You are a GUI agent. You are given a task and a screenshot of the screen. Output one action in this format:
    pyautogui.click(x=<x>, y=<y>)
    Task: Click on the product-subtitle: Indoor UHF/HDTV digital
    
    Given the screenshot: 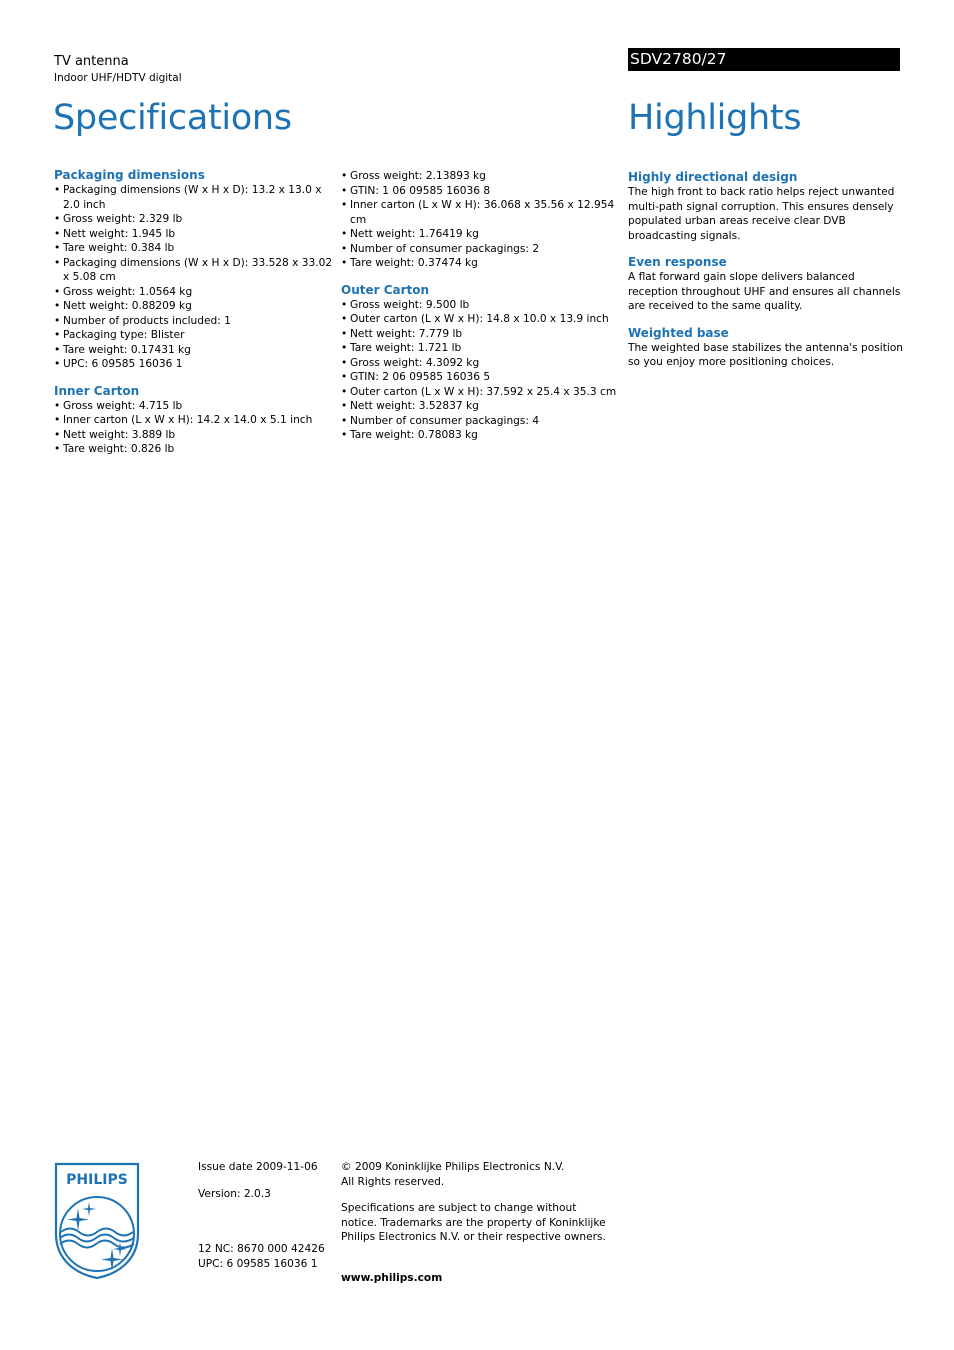 What is the action you would take?
    pyautogui.click(x=118, y=78)
    